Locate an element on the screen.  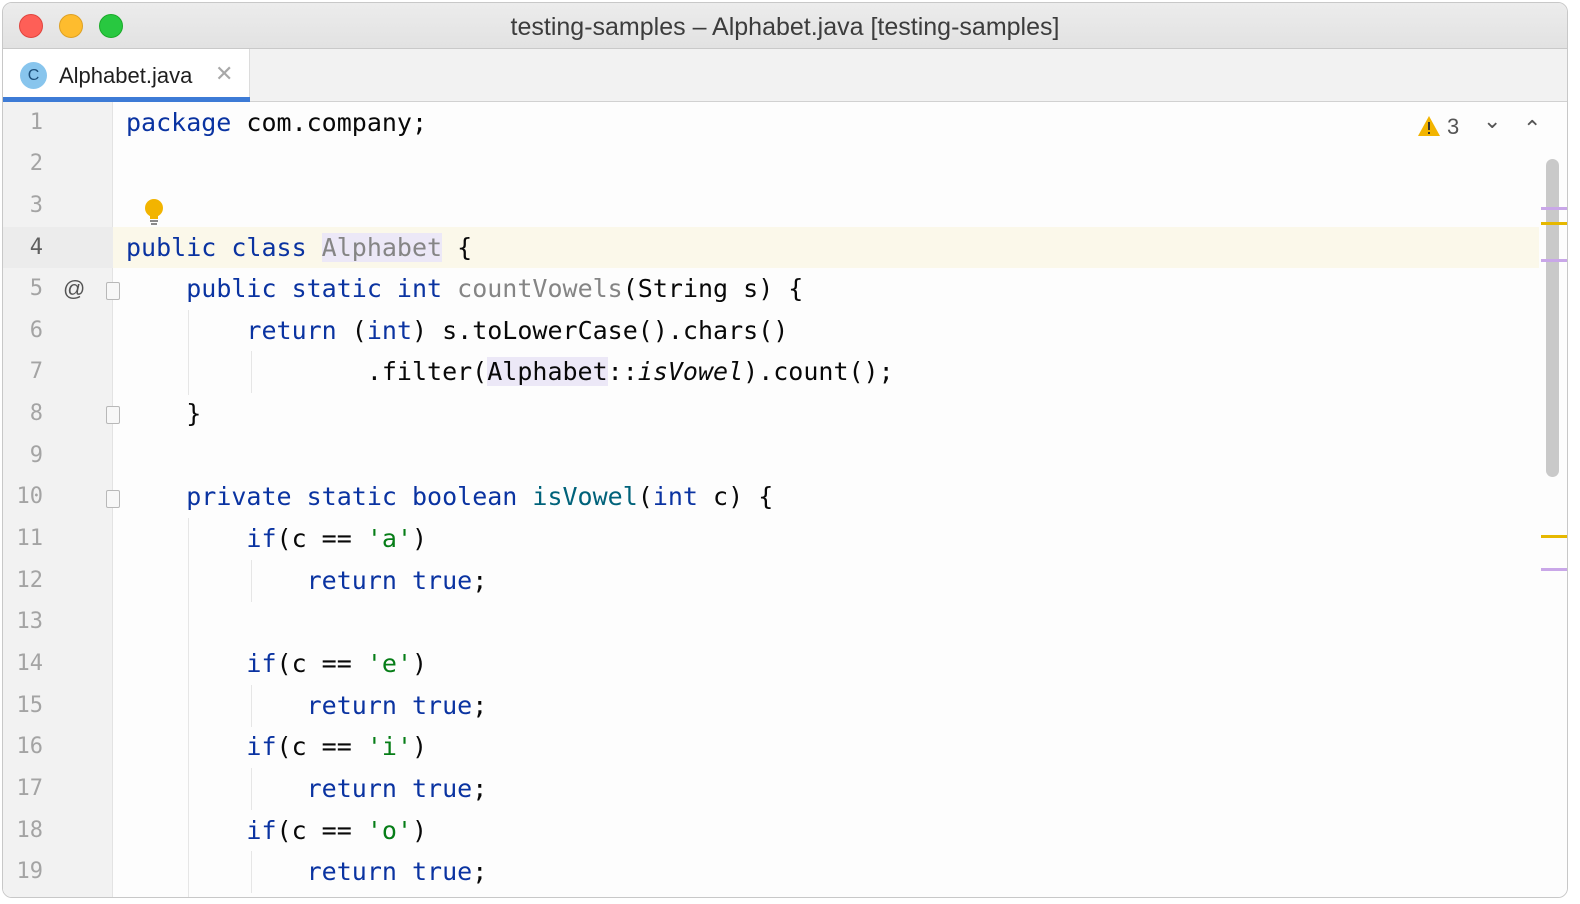
warning-count: 3 is located at coordinates (1453, 126).